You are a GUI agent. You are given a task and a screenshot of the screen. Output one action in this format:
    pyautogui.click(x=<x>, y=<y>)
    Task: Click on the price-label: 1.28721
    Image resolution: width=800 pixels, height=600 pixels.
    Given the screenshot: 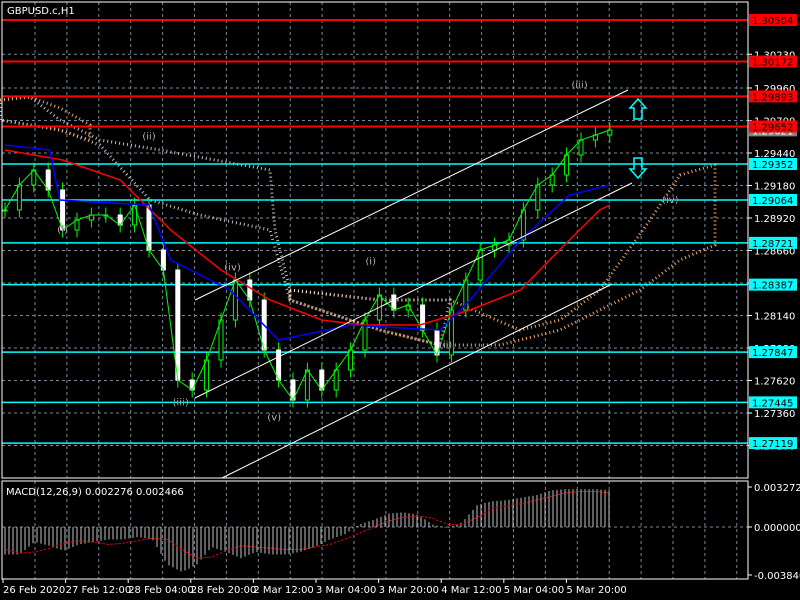 What is the action you would take?
    pyautogui.click(x=772, y=244)
    